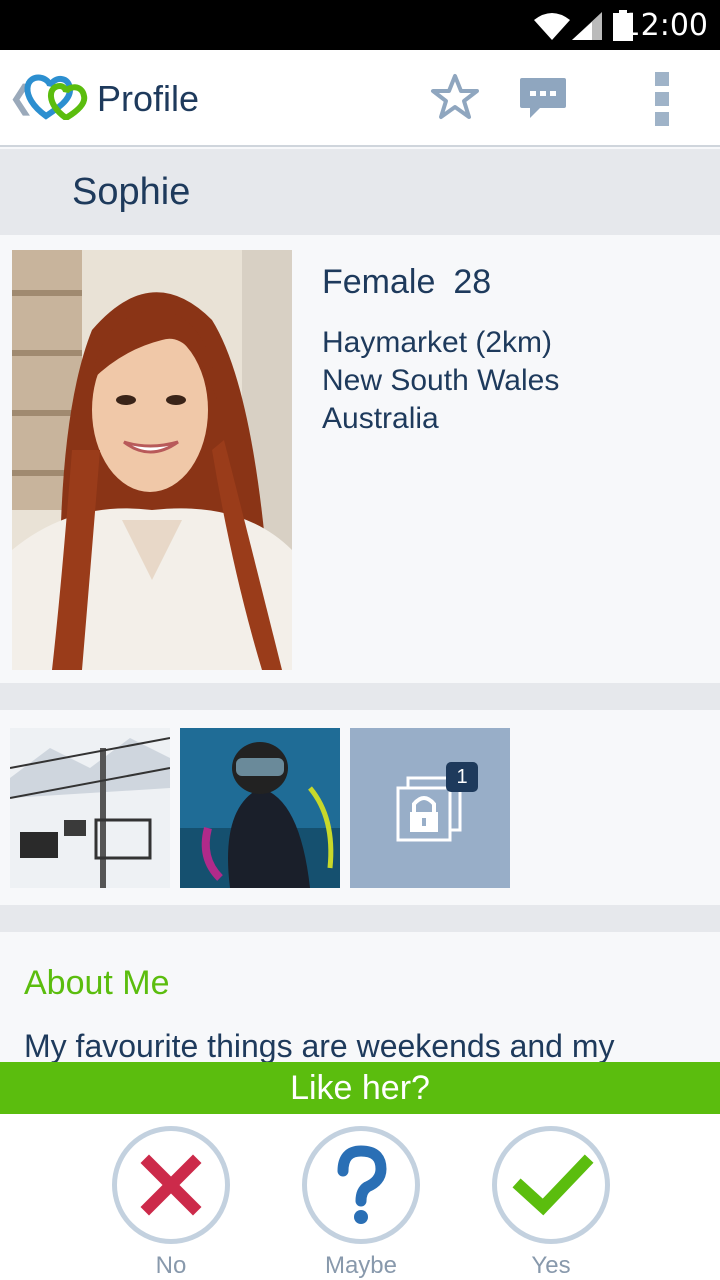 The image size is (720, 1280). I want to click on location-state: New South Wales, so click(441, 380).